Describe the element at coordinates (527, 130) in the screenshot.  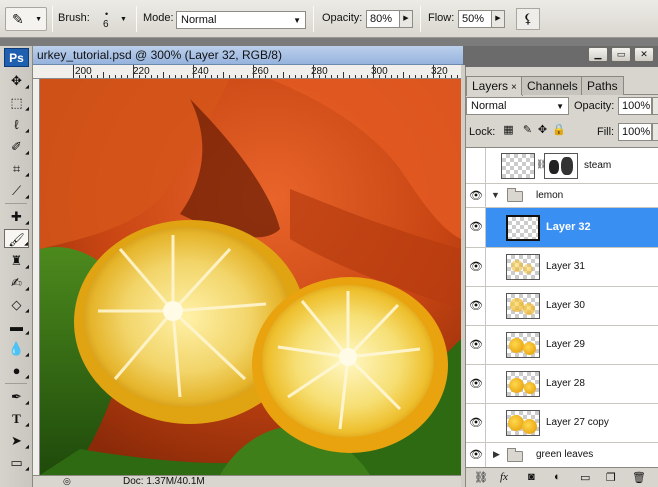
I see `lock-image-icon: ✎` at that location.